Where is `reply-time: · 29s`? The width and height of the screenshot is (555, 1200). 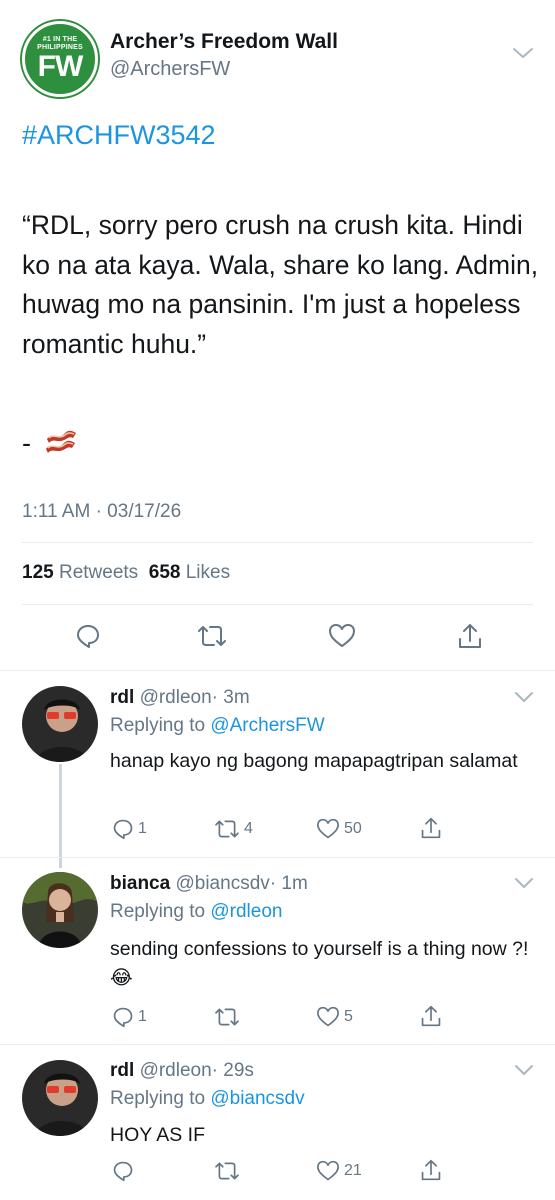 reply-time: · 29s is located at coordinates (232, 1070).